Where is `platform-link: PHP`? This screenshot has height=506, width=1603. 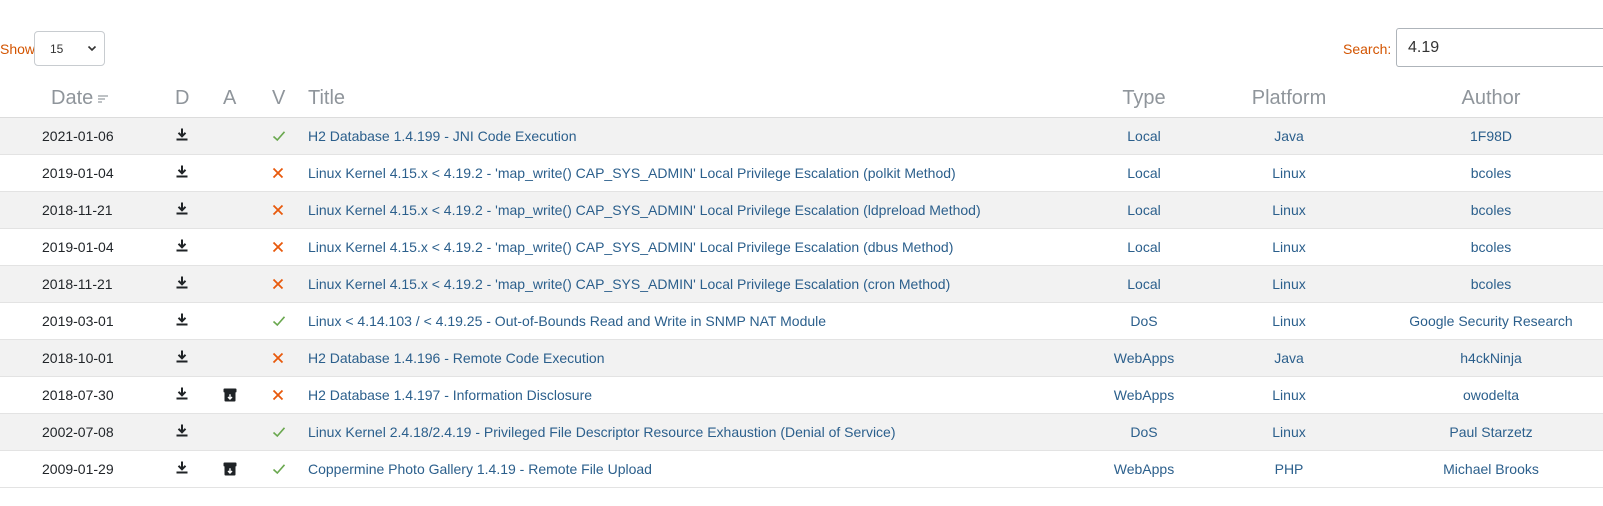
platform-link: PHP is located at coordinates (1289, 469).